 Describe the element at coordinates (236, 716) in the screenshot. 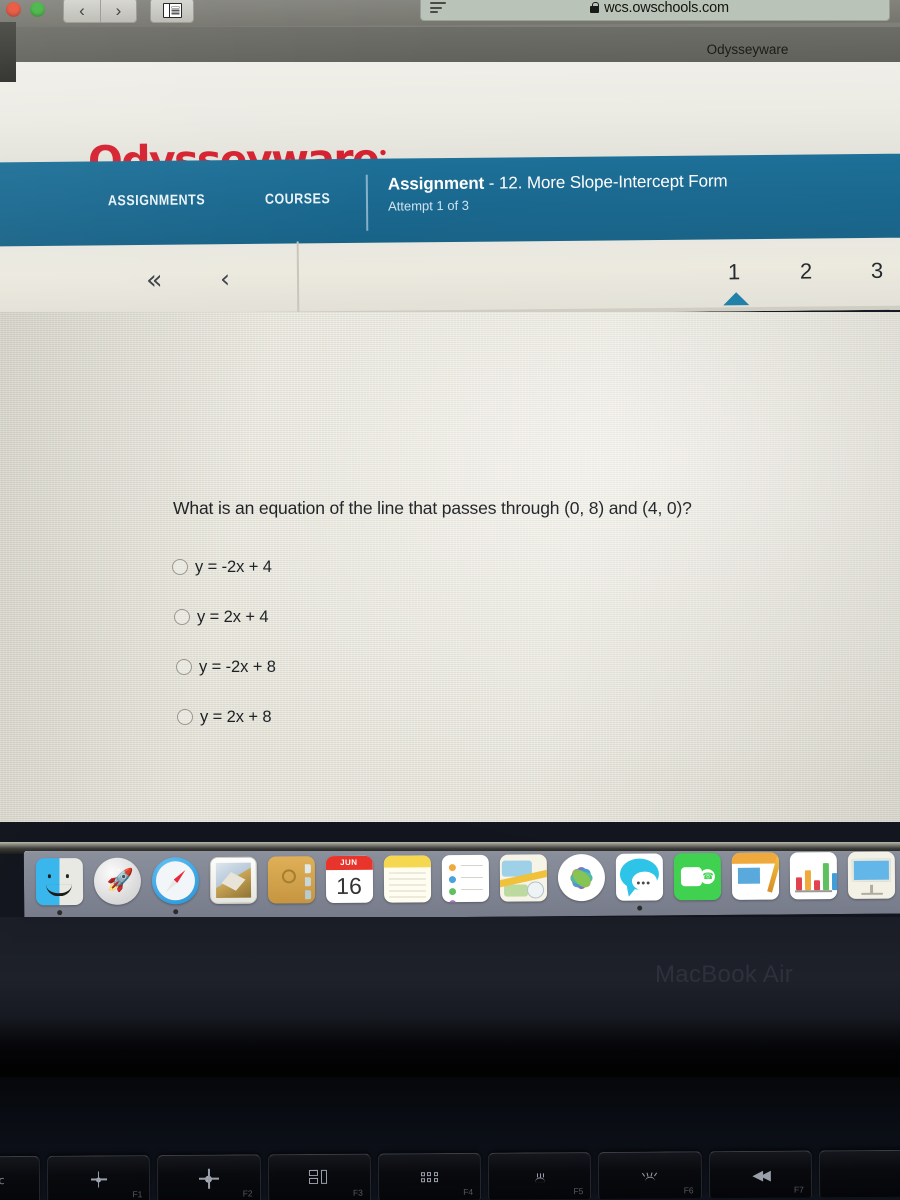

I see `answer-choice-d-label: y = 2x + 8` at that location.